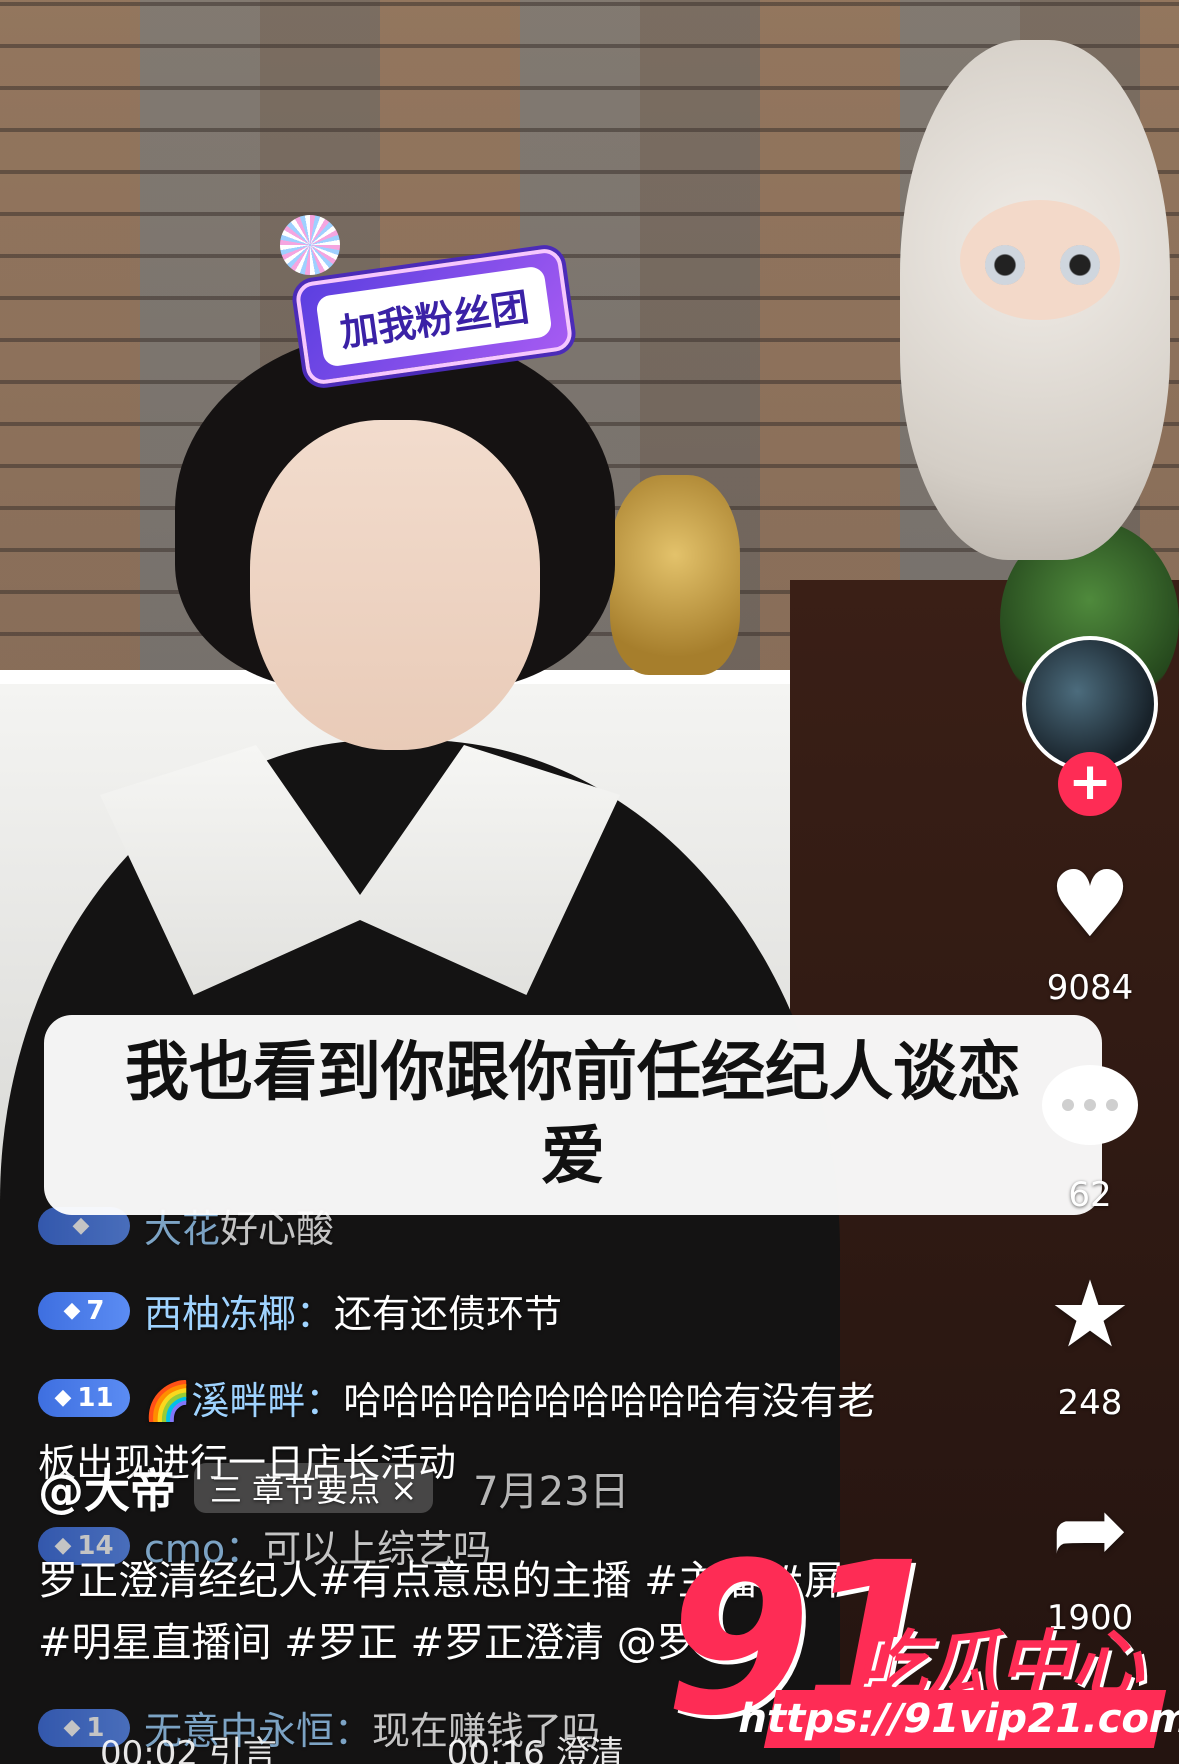  Describe the element at coordinates (395, 585) in the screenshot. I see `streamer-face` at that location.